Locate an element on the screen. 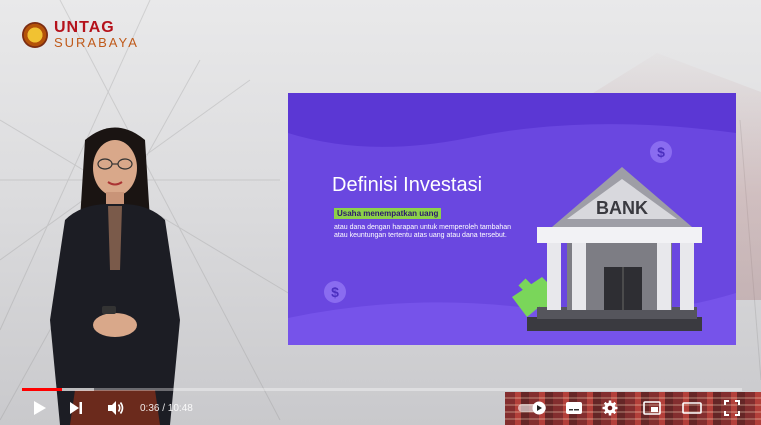  autoplay-toggle-icon is located at coordinates (532, 408).